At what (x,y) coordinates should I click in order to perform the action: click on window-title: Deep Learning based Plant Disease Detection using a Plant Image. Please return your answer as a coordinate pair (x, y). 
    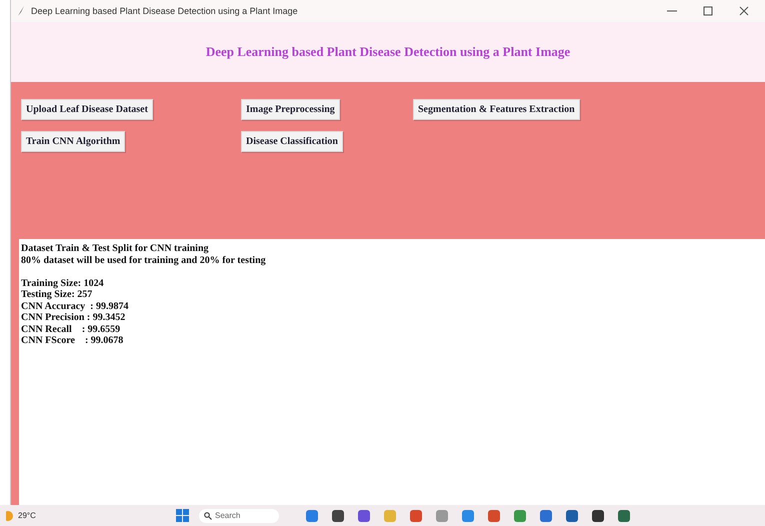
    Looking at the image, I should click on (165, 11).